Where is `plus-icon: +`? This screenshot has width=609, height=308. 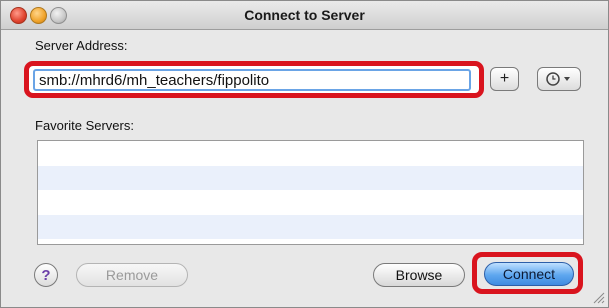
plus-icon: + is located at coordinates (504, 78).